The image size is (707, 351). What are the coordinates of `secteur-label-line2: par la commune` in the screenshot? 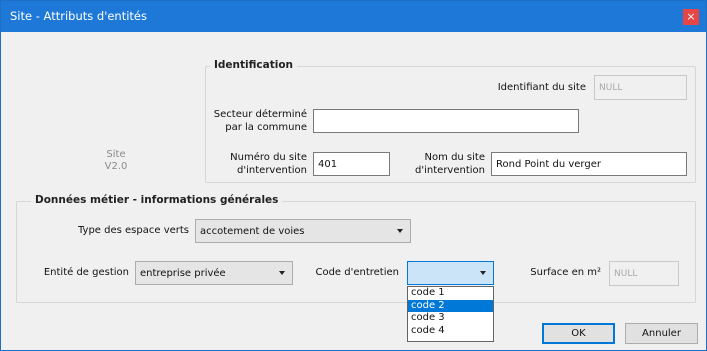 It's located at (266, 127).